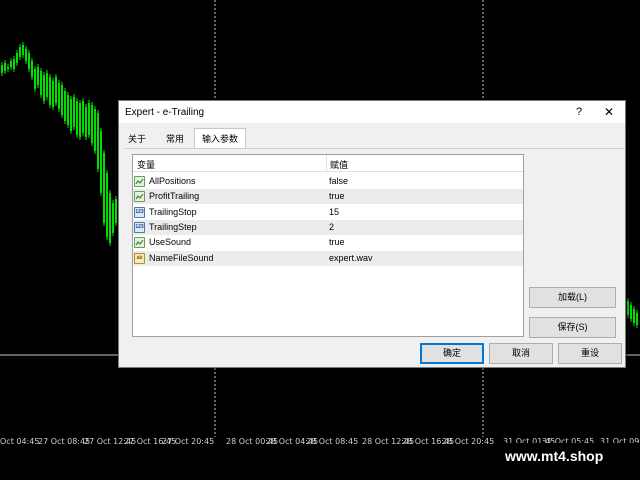 Image resolution: width=640 pixels, height=480 pixels. I want to click on save-button: 保存(S), so click(572, 327).